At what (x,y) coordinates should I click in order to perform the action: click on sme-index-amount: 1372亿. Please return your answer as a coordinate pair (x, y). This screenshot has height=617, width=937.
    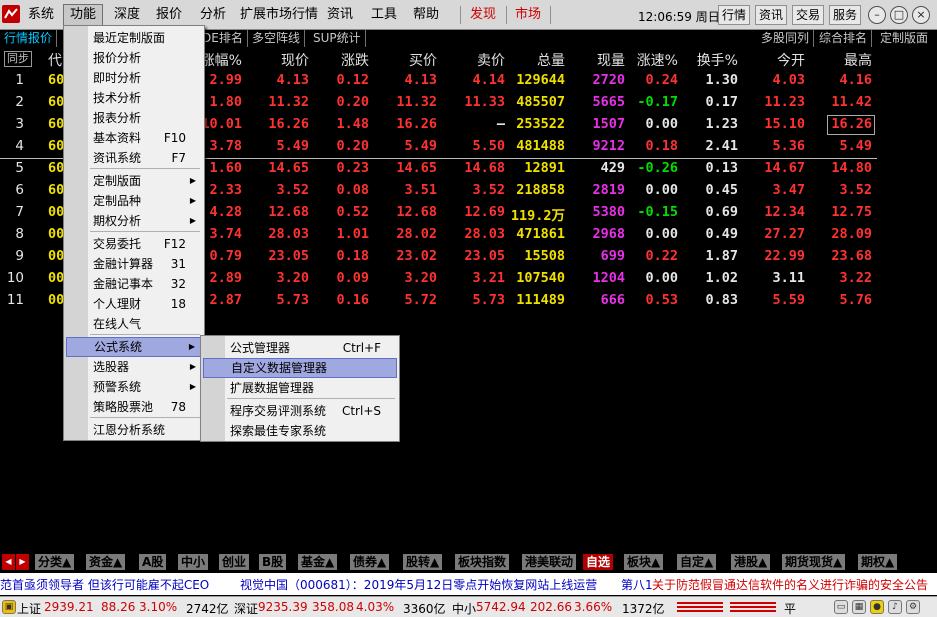
    Looking at the image, I should click on (643, 609).